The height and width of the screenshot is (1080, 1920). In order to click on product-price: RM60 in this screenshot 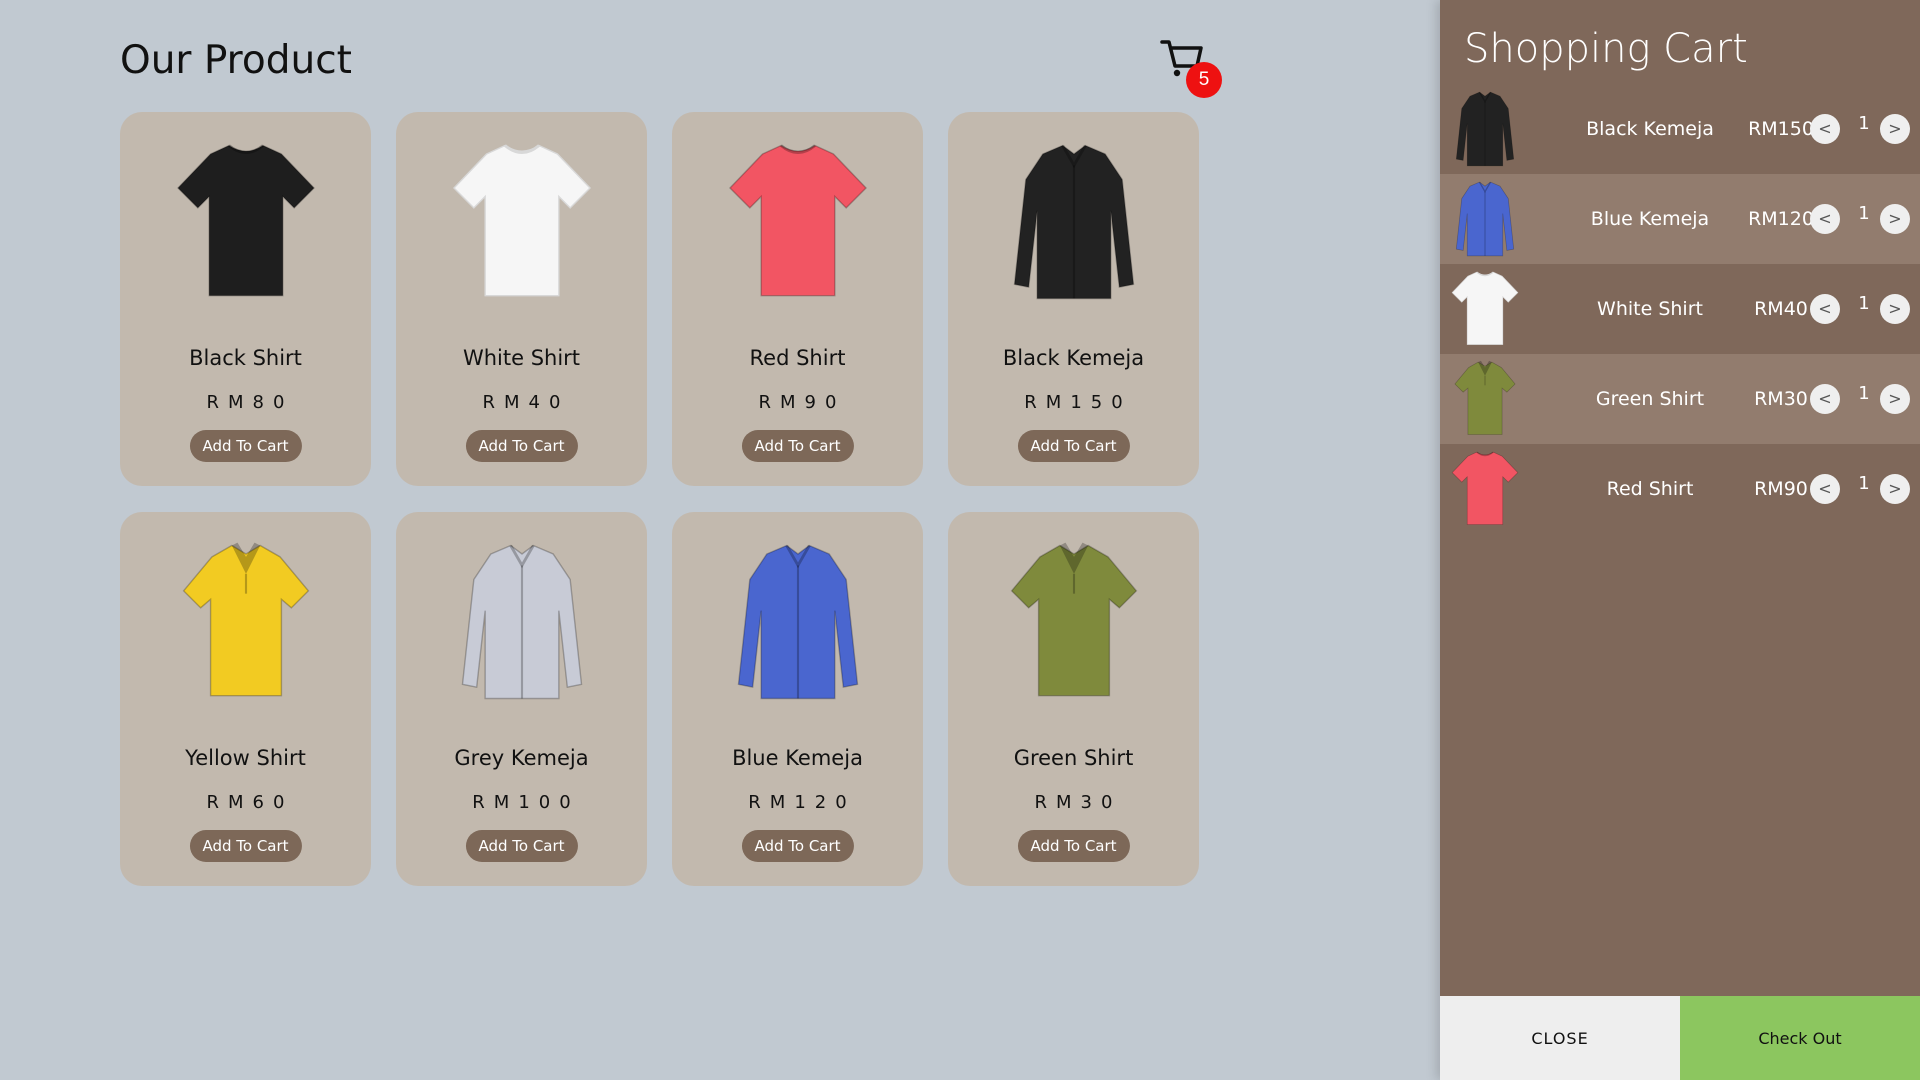, I will do `click(250, 802)`.